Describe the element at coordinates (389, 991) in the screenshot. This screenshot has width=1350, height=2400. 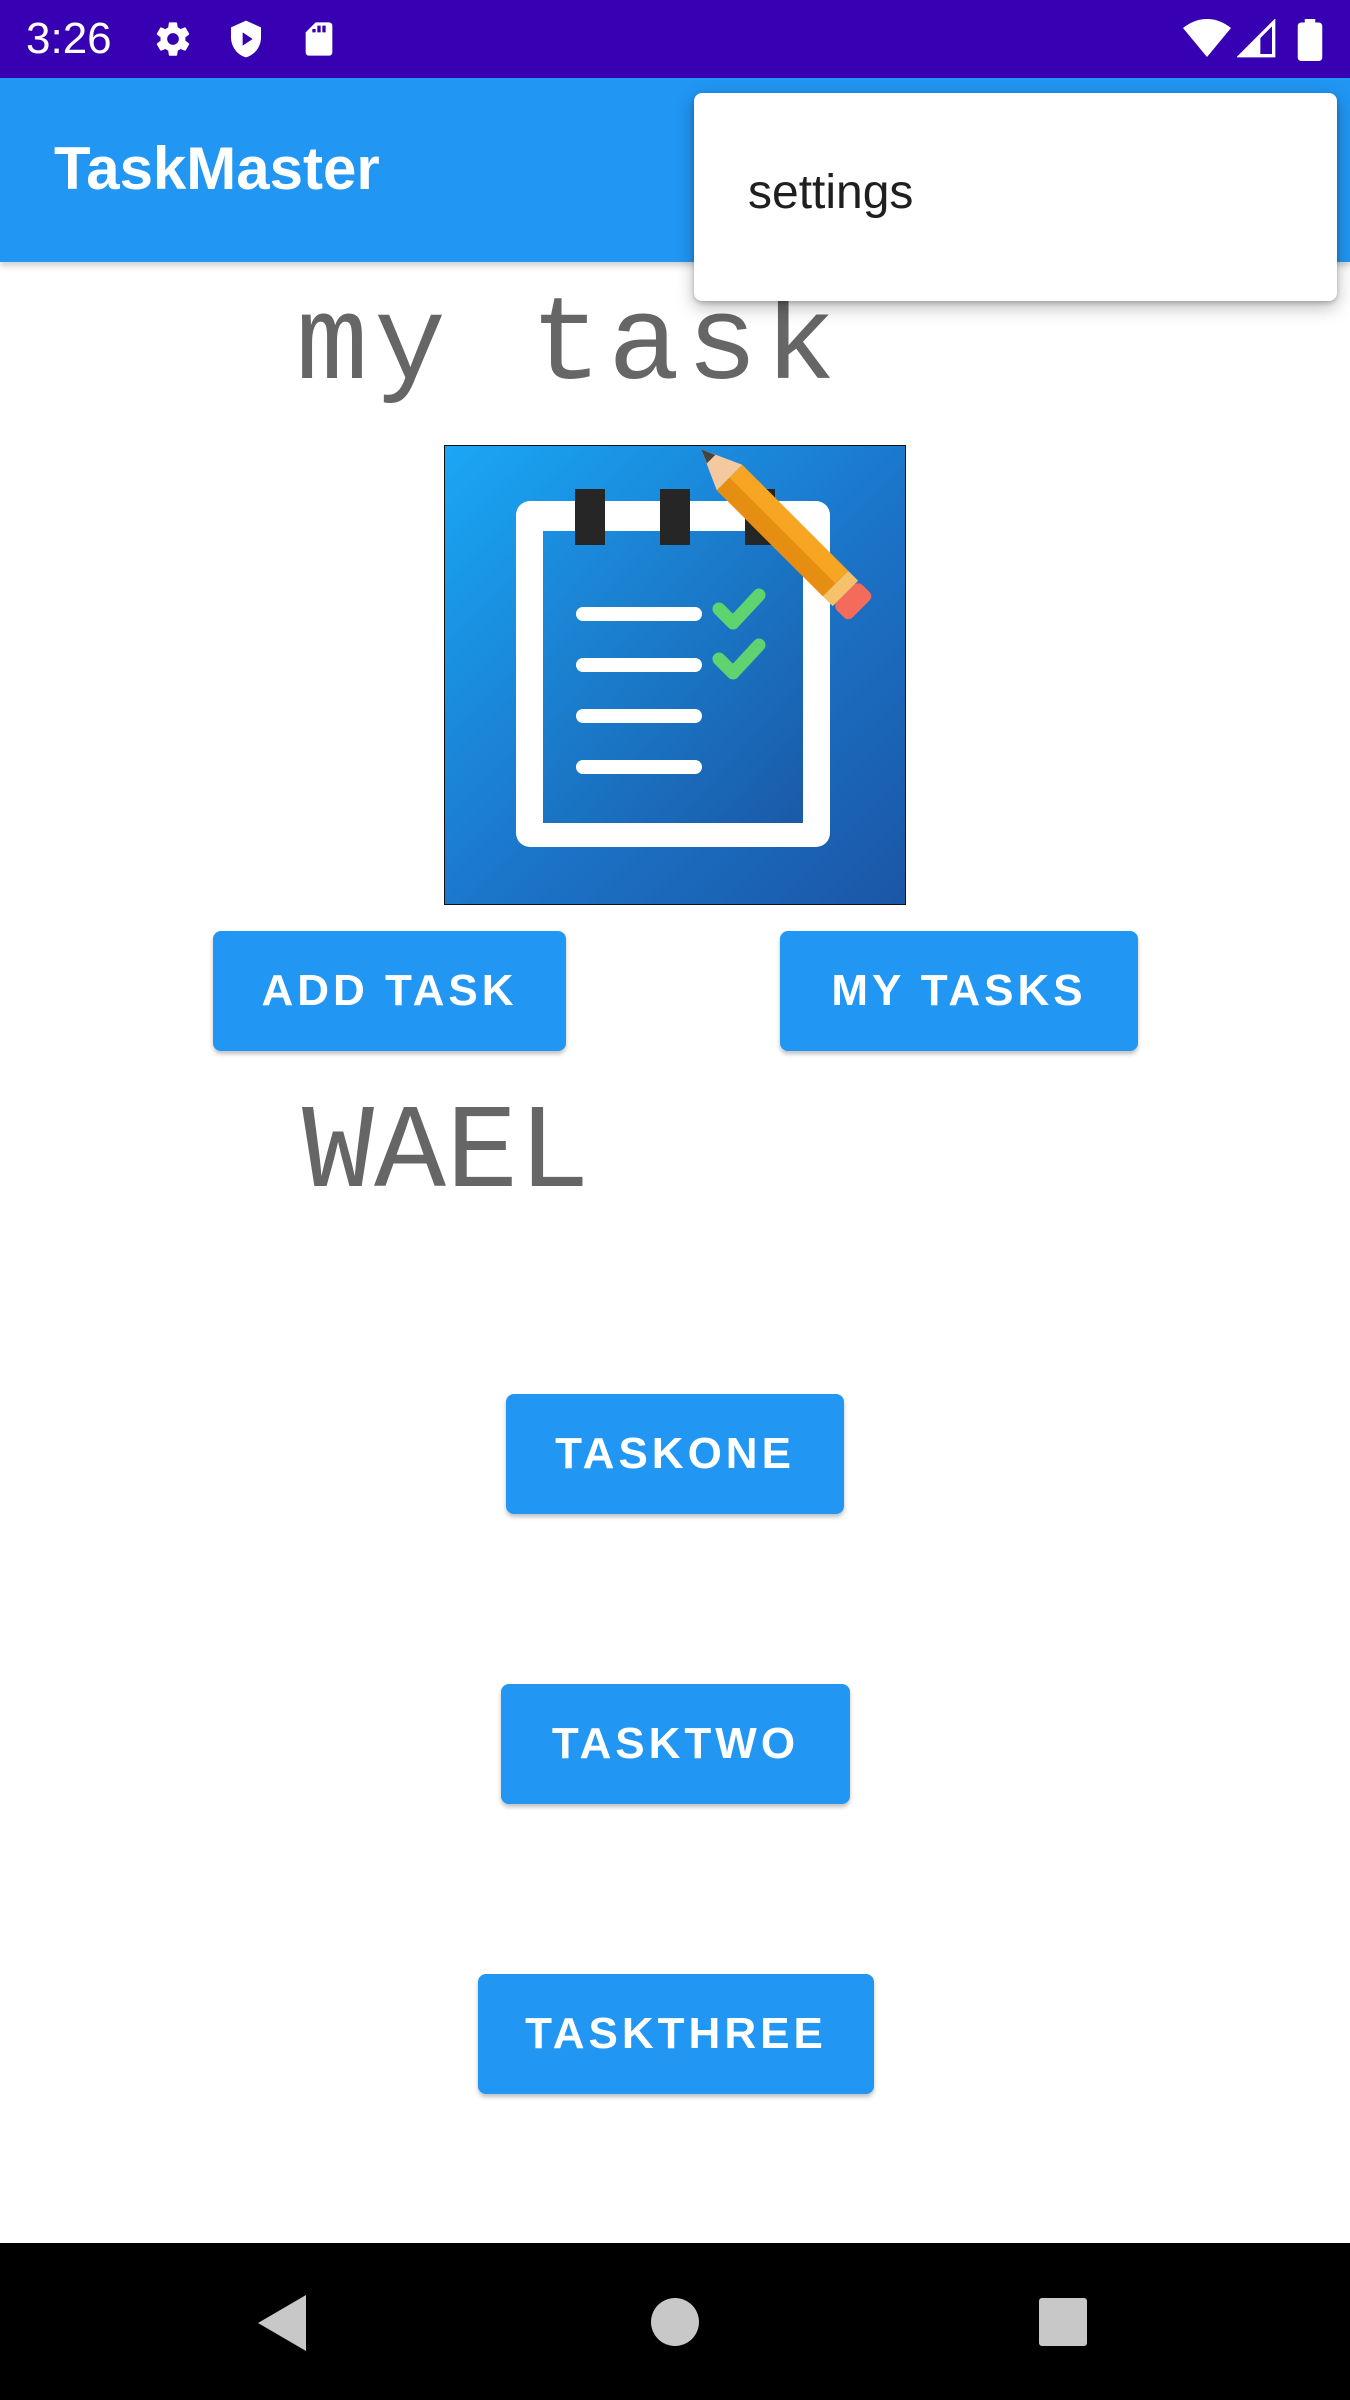
I see `add-task-button: ADD TASK` at that location.